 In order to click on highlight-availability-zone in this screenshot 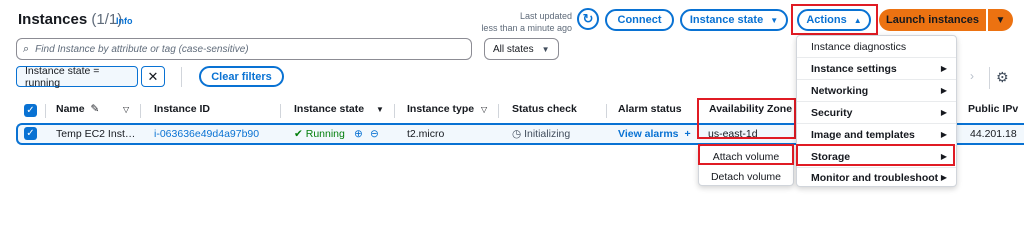, I will do `click(746, 118)`.